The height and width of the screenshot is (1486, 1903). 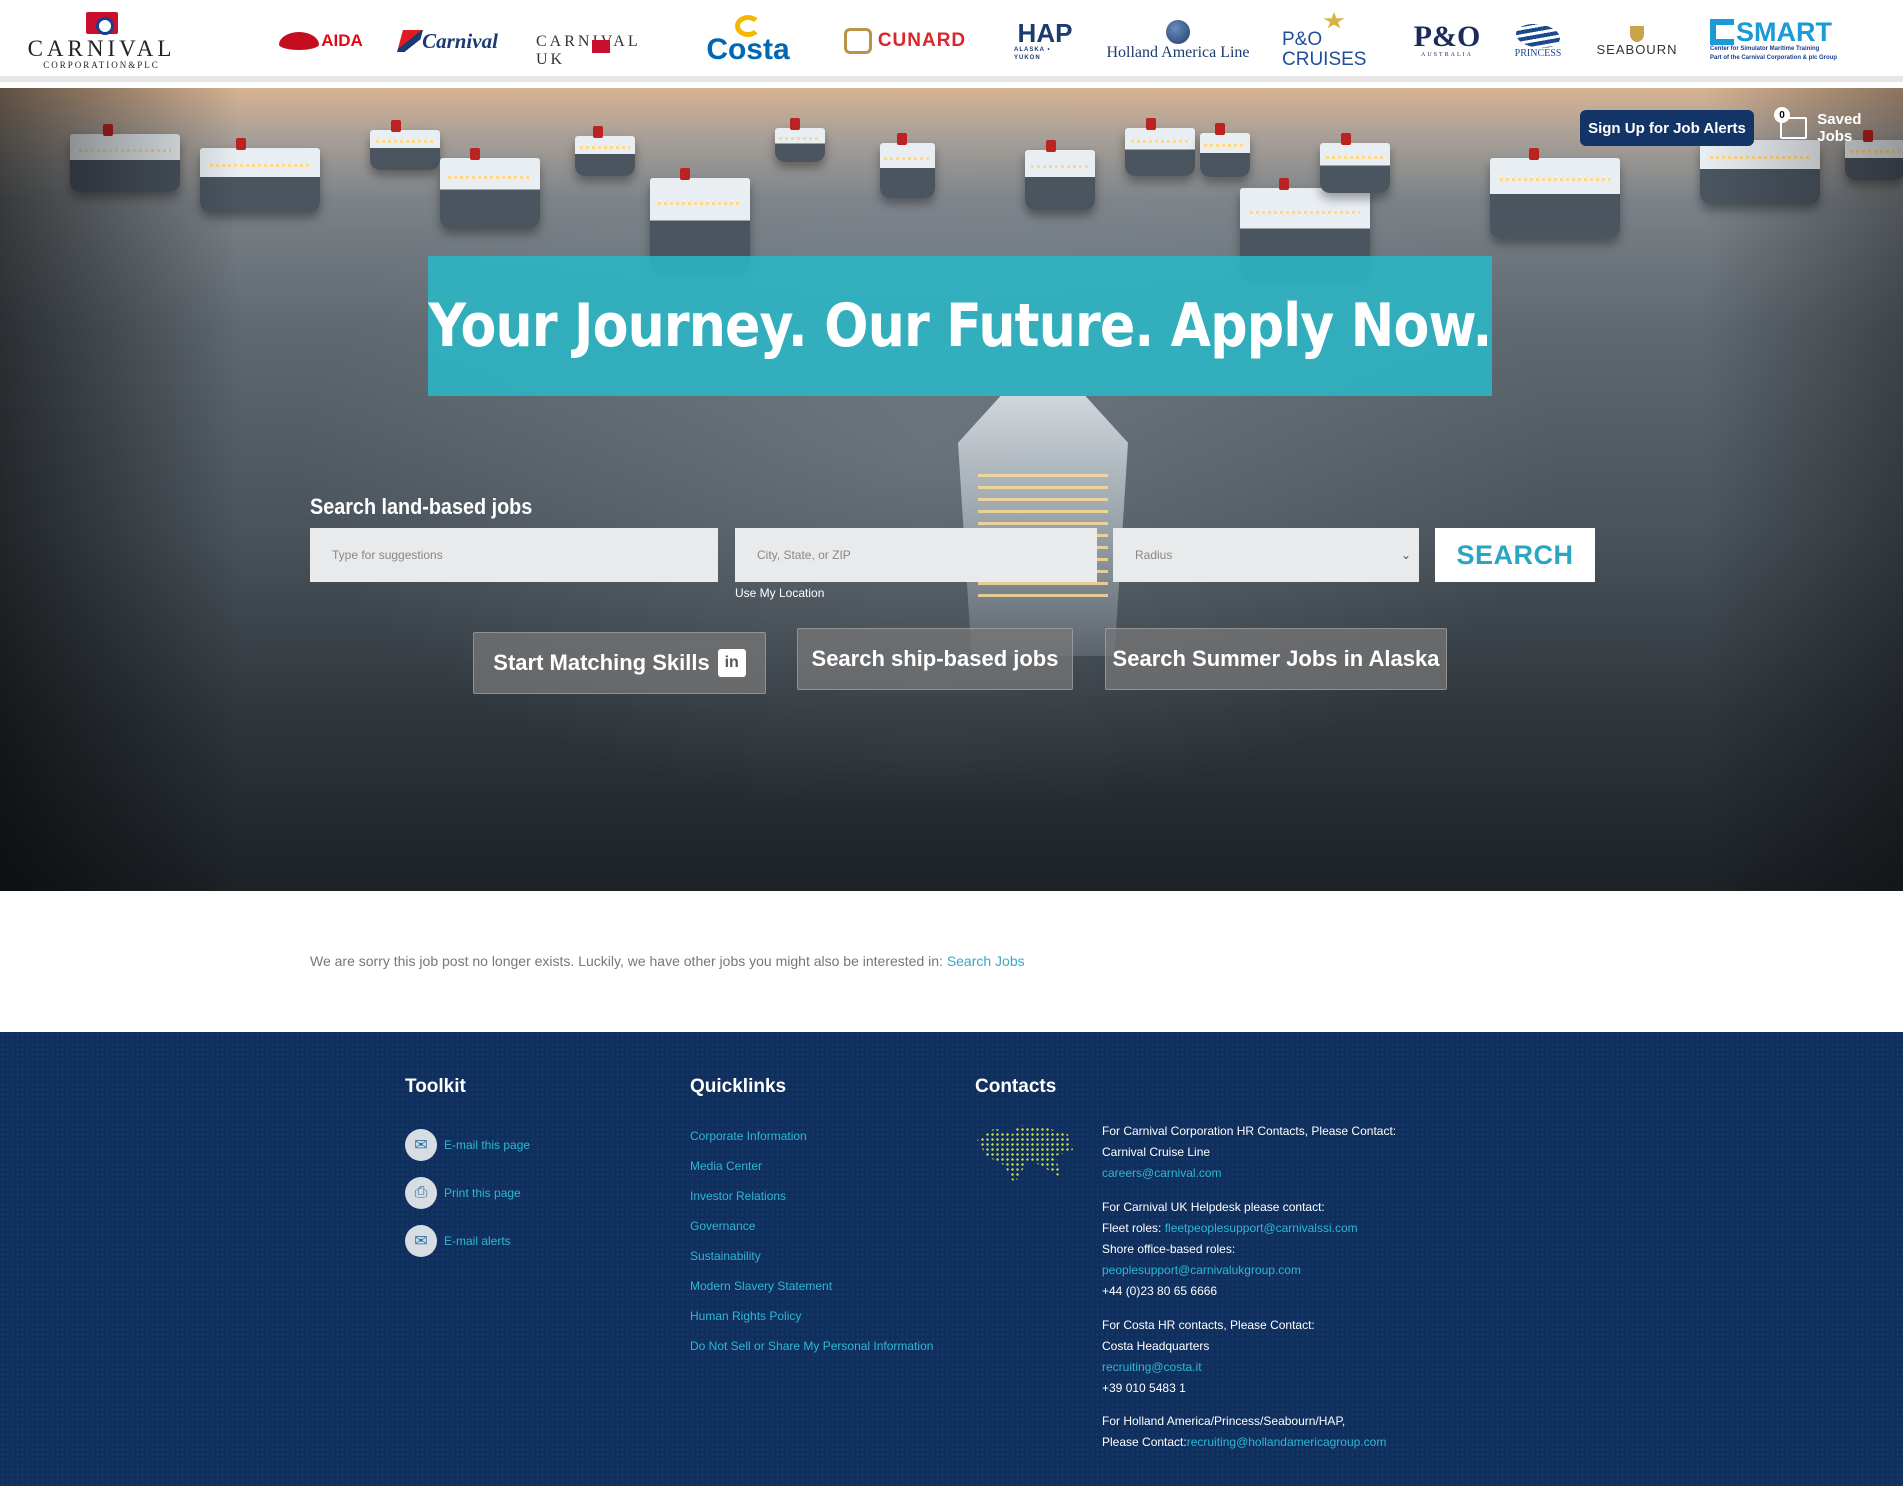 What do you see at coordinates (1782, 115) in the screenshot?
I see `saved-jobs-count: 0` at bounding box center [1782, 115].